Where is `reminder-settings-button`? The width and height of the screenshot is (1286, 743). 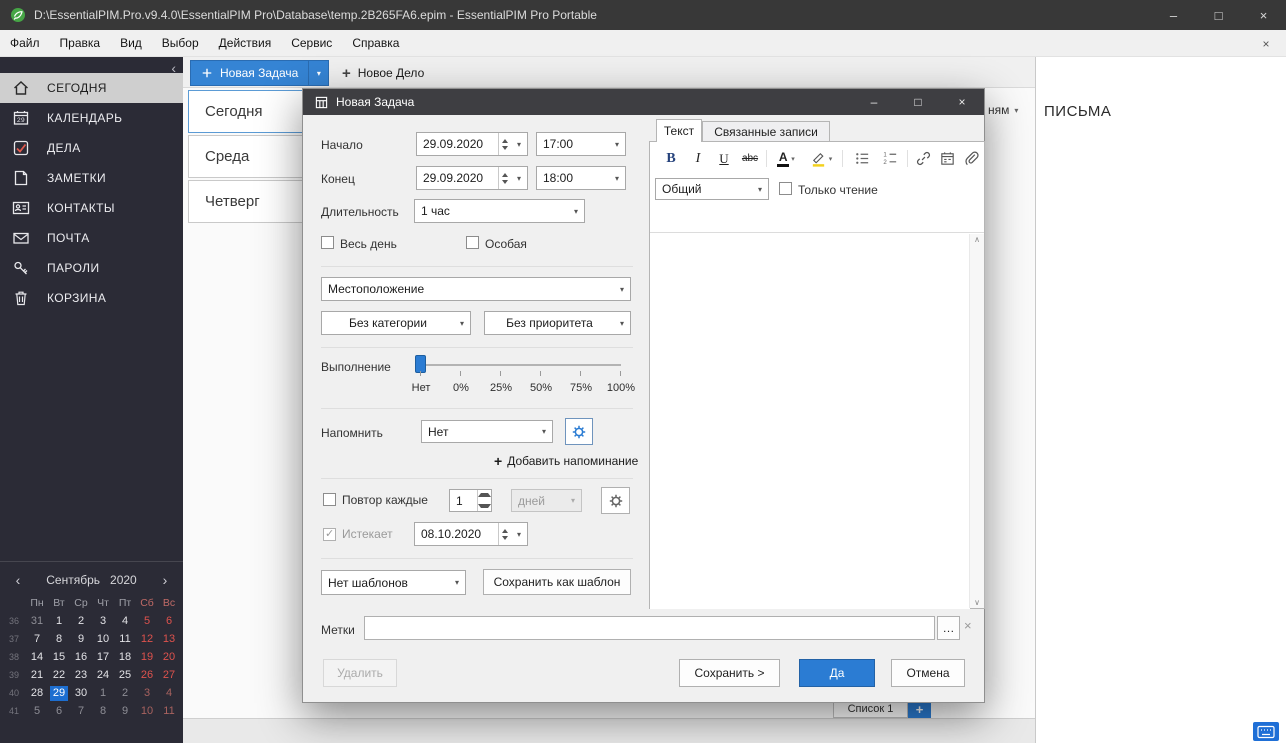 reminder-settings-button is located at coordinates (579, 431).